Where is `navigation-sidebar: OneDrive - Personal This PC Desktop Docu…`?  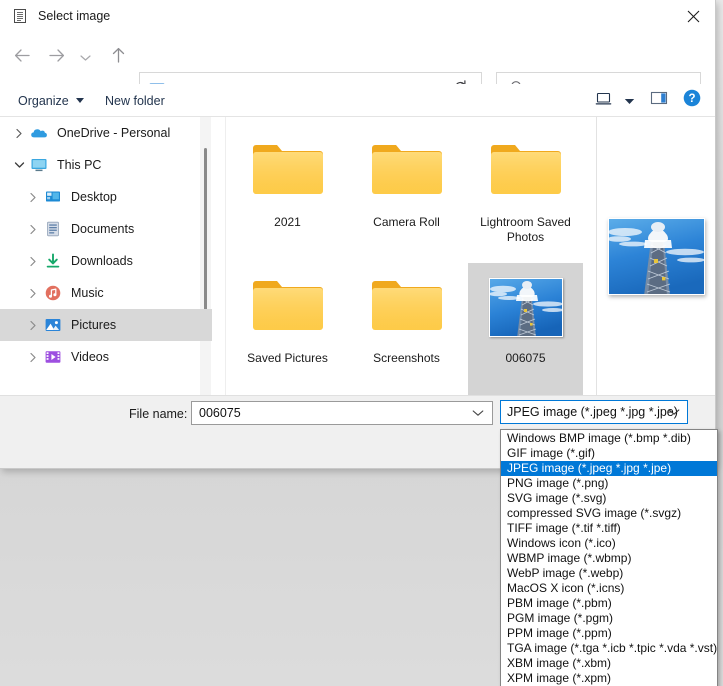 navigation-sidebar: OneDrive - Personal This PC Desktop Docu… is located at coordinates (106, 256).